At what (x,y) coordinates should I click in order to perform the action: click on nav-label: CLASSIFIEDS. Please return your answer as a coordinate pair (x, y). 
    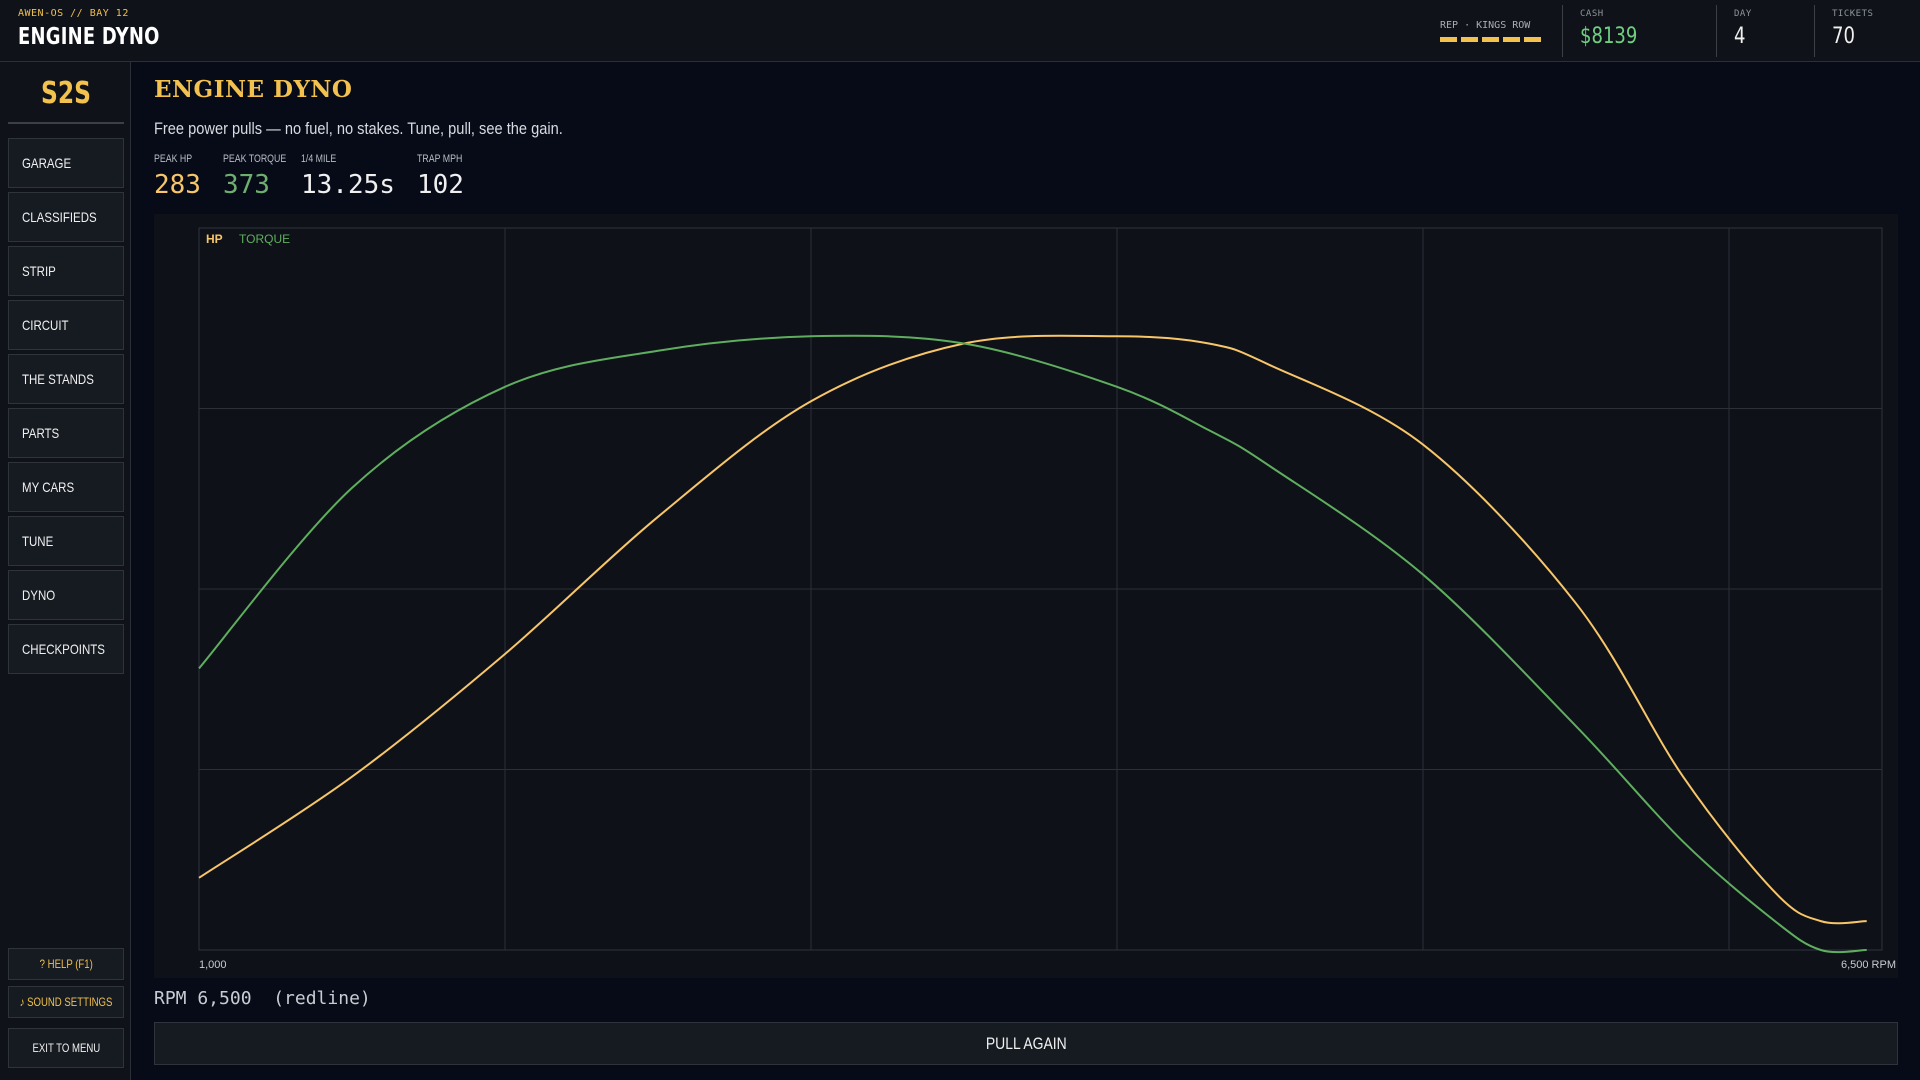
    Looking at the image, I should click on (59, 217).